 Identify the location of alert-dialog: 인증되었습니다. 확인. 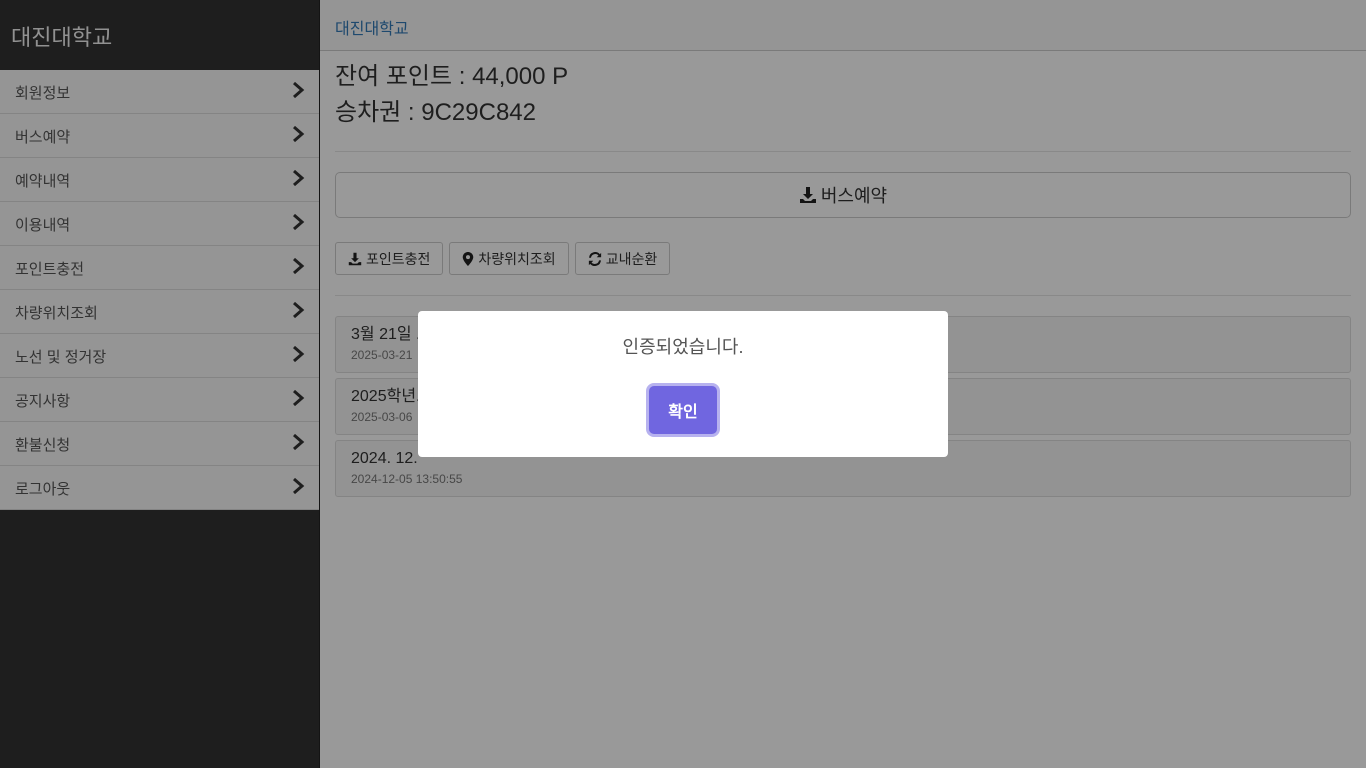
(683, 384).